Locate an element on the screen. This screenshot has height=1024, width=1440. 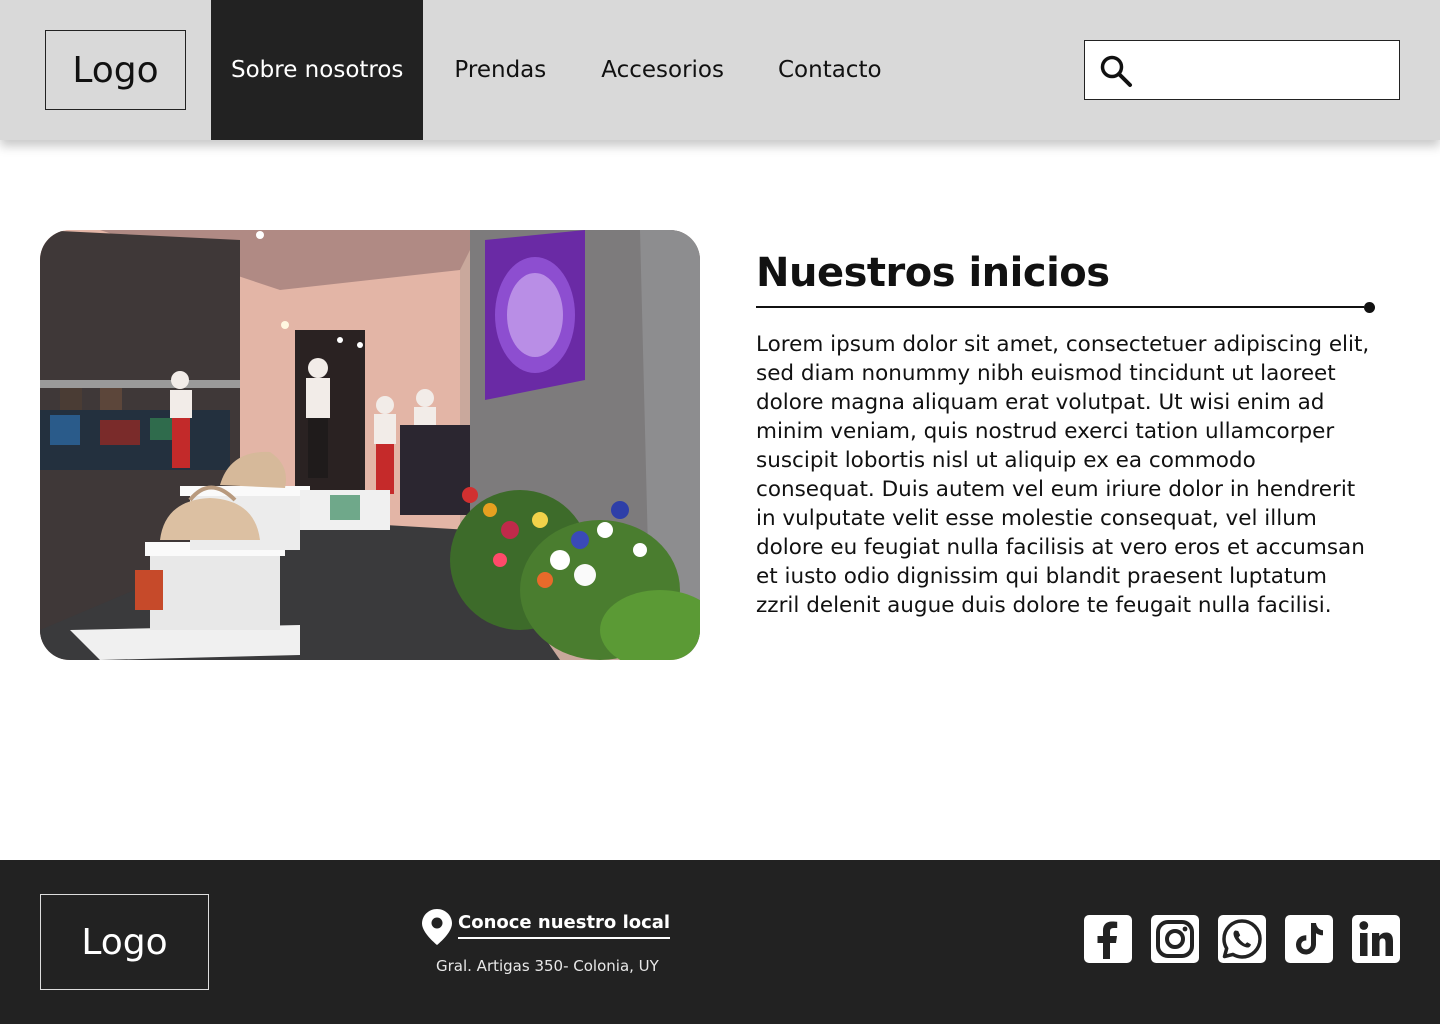
social-links is located at coordinates (1242, 939).